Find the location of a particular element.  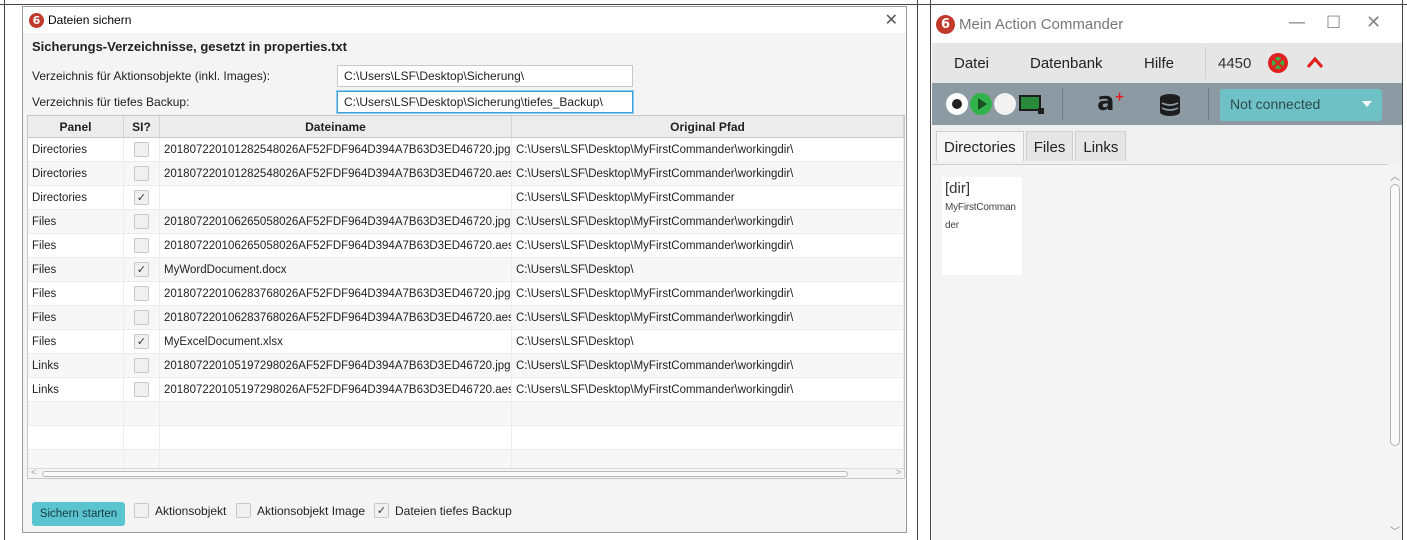

column-header-panel: Panel is located at coordinates (76, 126).